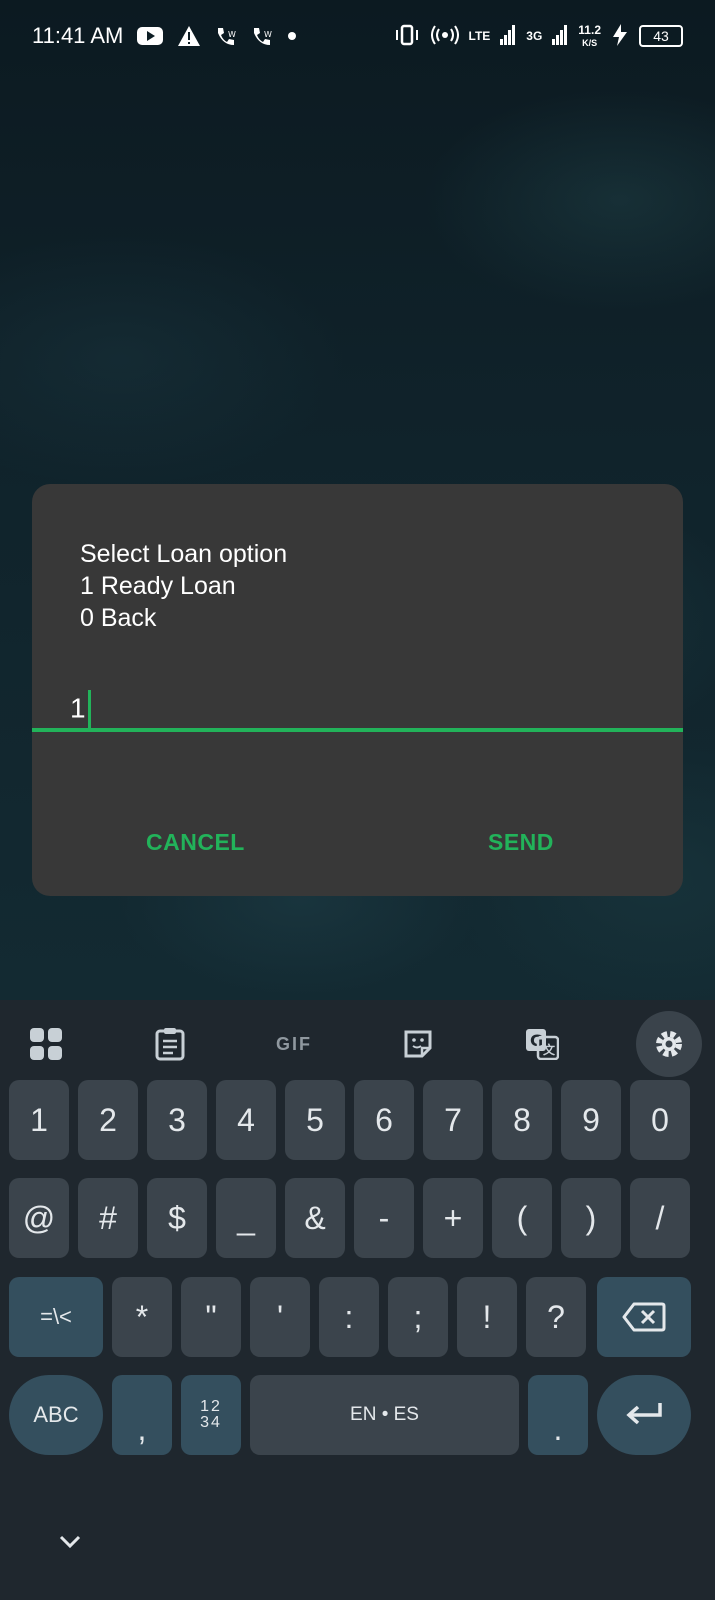 The width and height of the screenshot is (715, 1600). I want to click on comma-key: ,, so click(142, 1415).